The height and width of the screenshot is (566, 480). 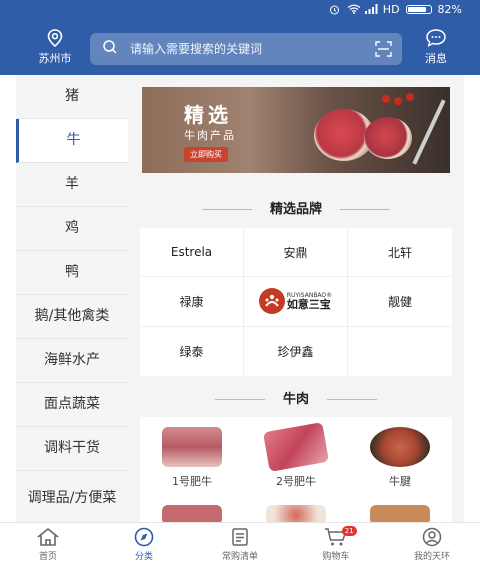 I want to click on scan-icon, so click(x=383, y=51).